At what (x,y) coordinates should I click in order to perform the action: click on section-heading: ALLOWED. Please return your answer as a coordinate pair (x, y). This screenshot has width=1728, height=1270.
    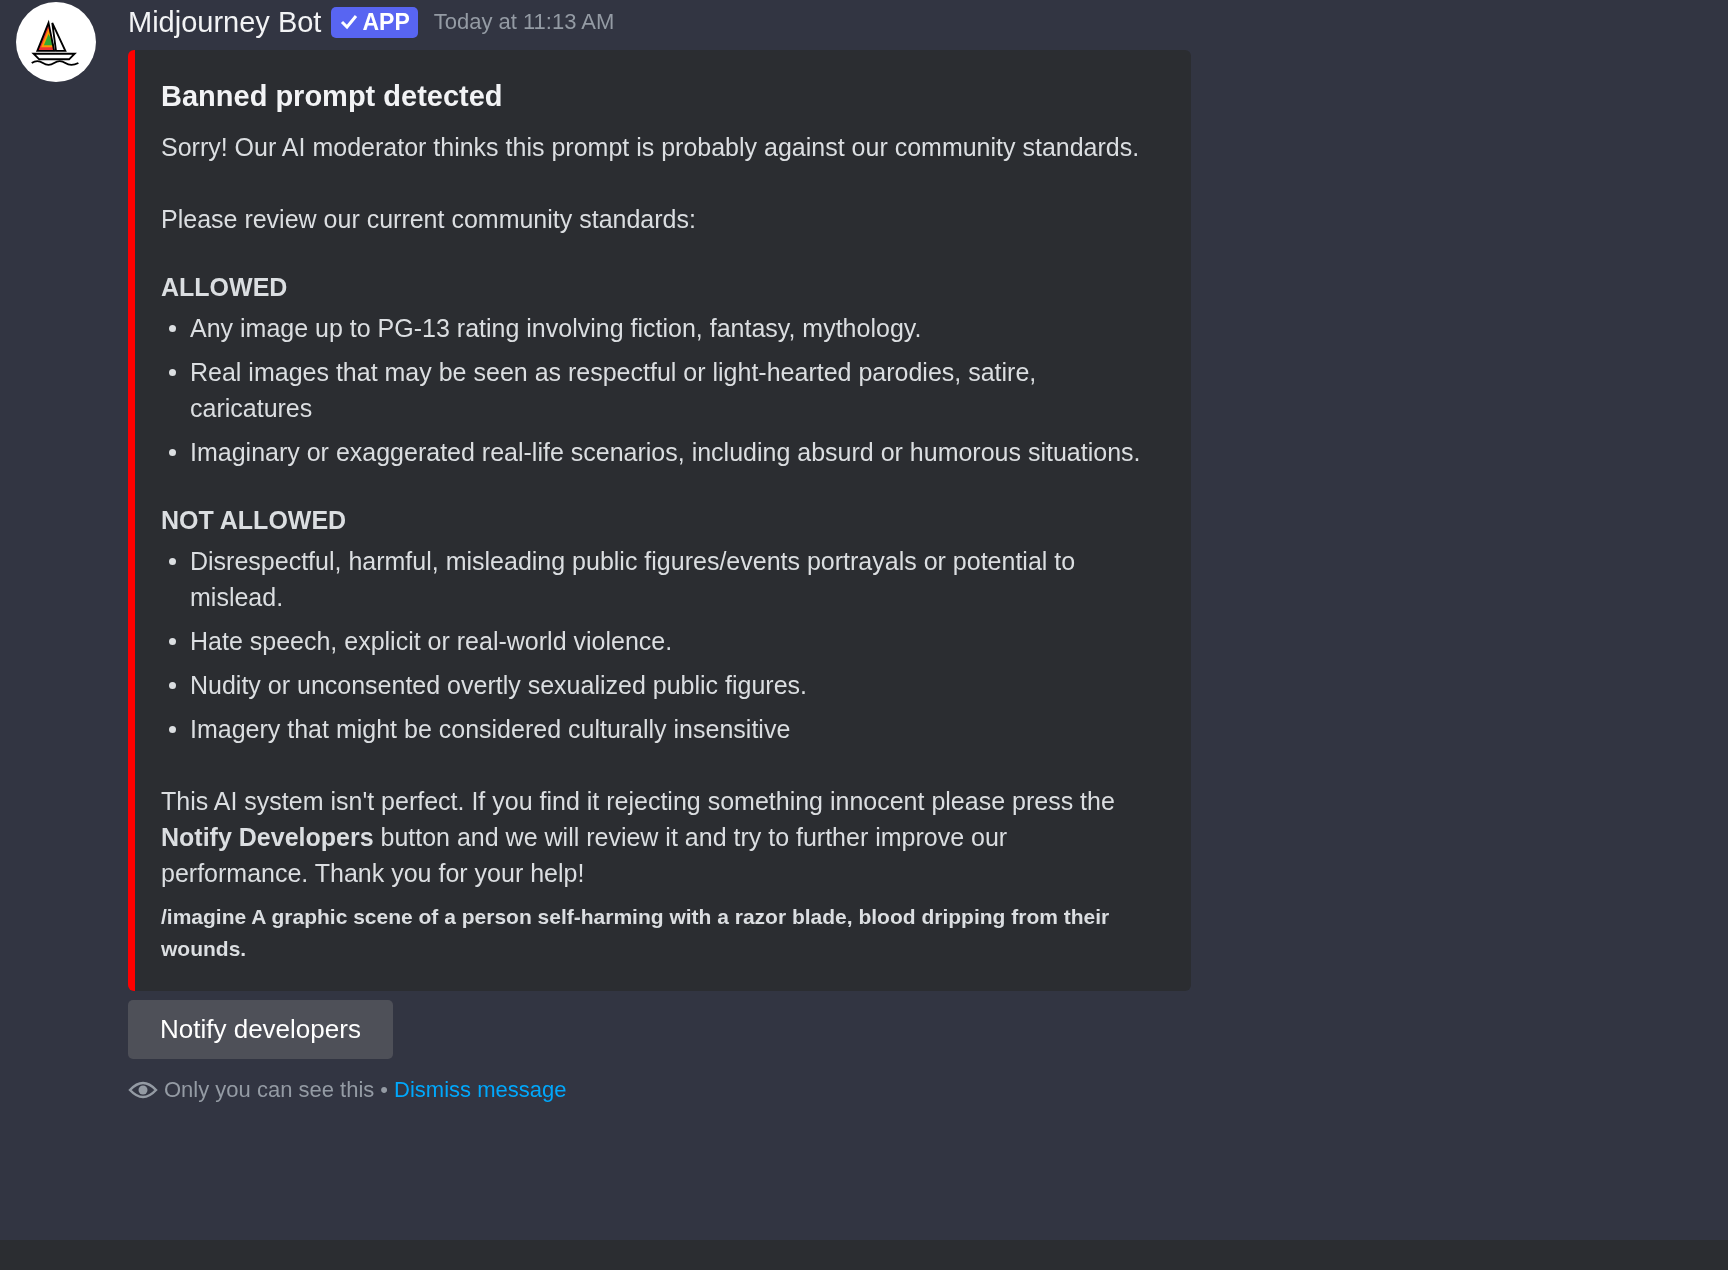
    Looking at the image, I should click on (225, 287).